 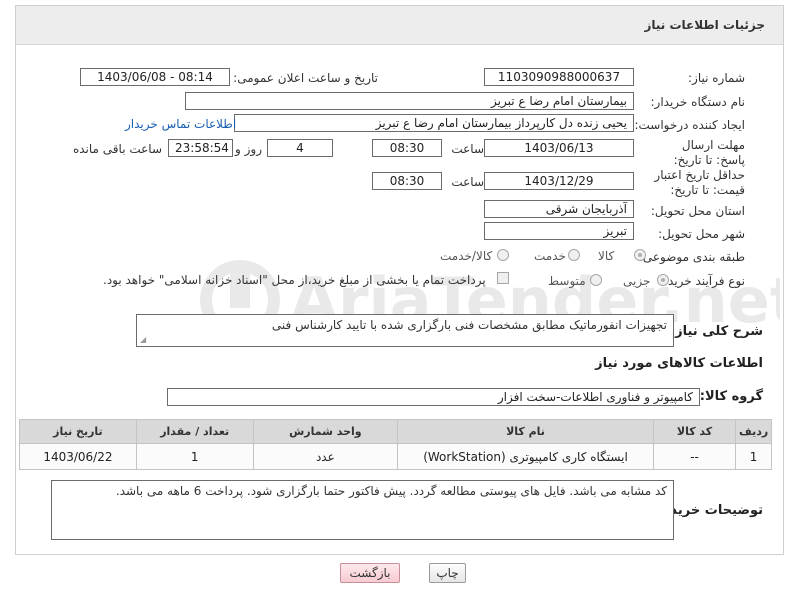 I want to click on reply-deadline-label: مهلت ارسال پاسخ: تا تاریخ:, so click(x=709, y=152).